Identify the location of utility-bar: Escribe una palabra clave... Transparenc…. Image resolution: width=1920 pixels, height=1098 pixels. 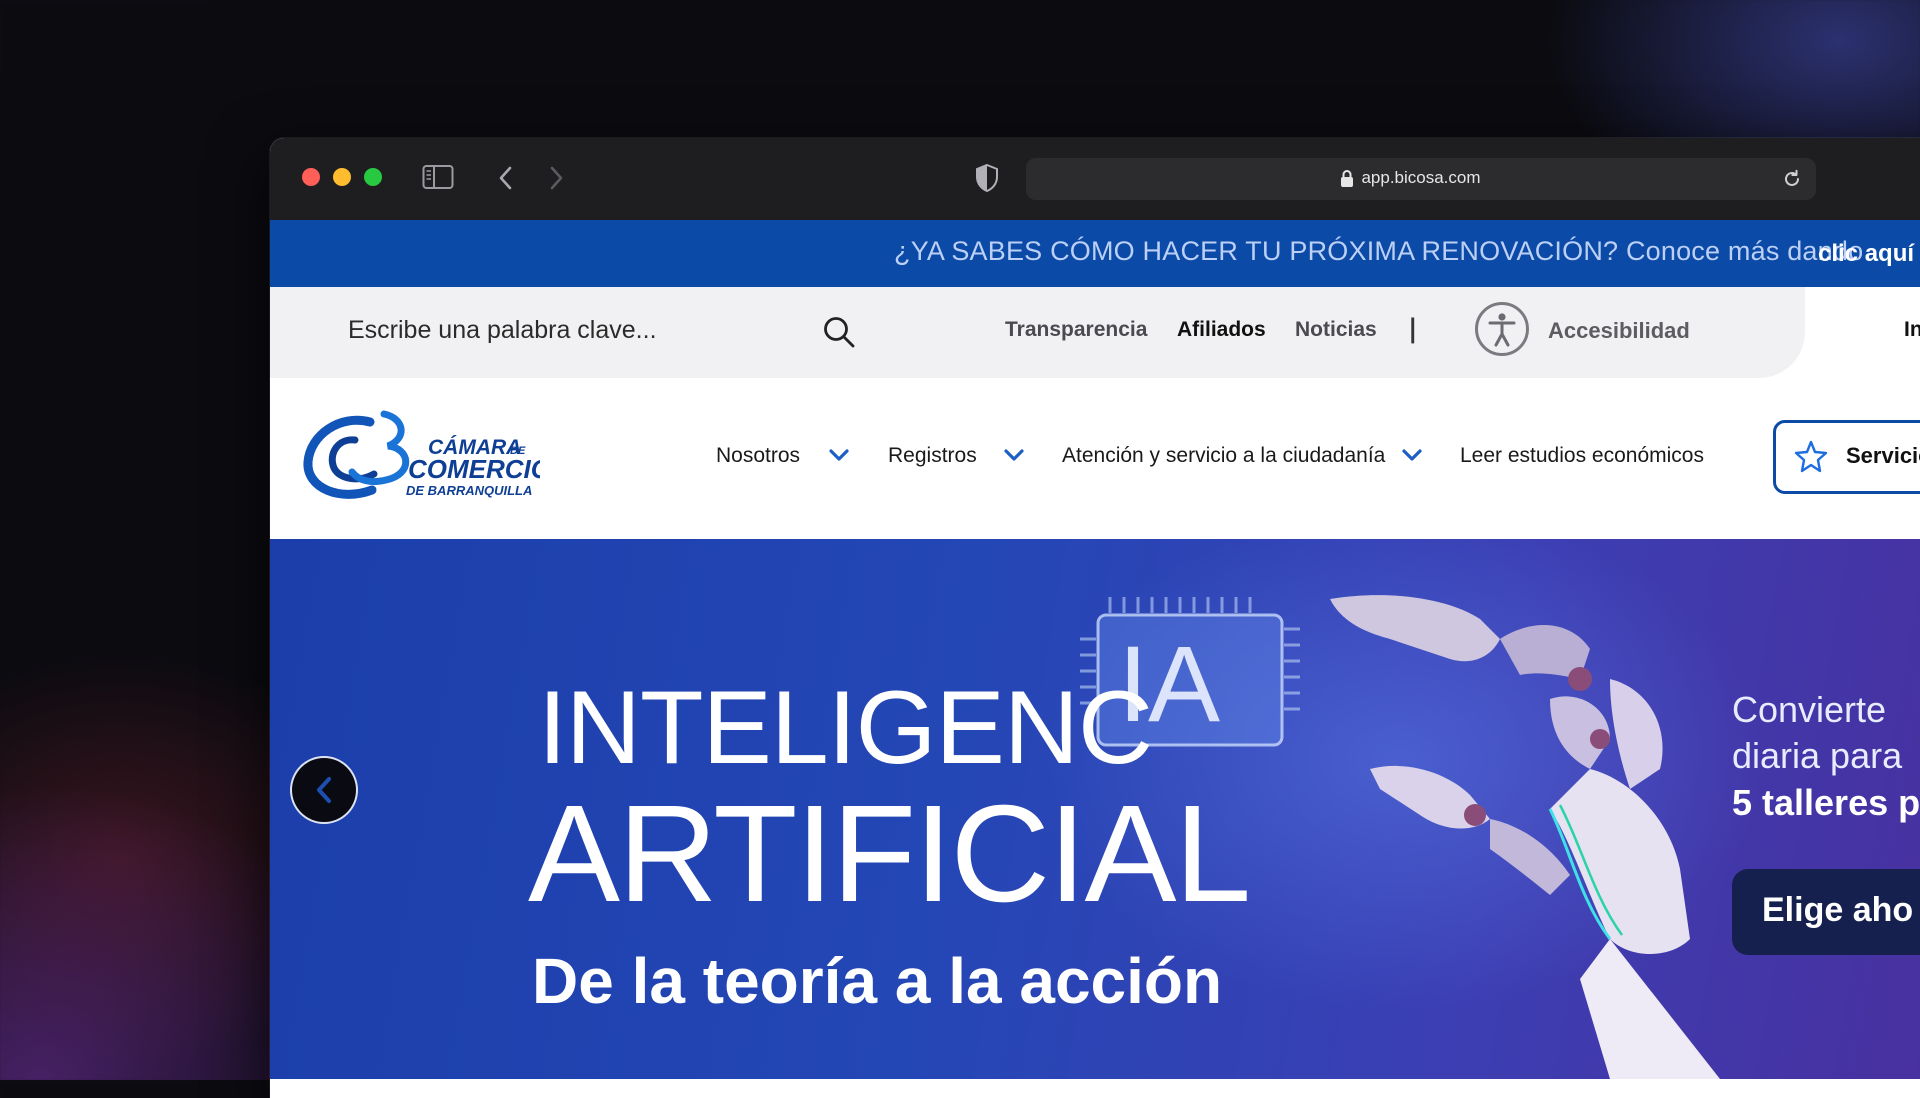
(1037, 332).